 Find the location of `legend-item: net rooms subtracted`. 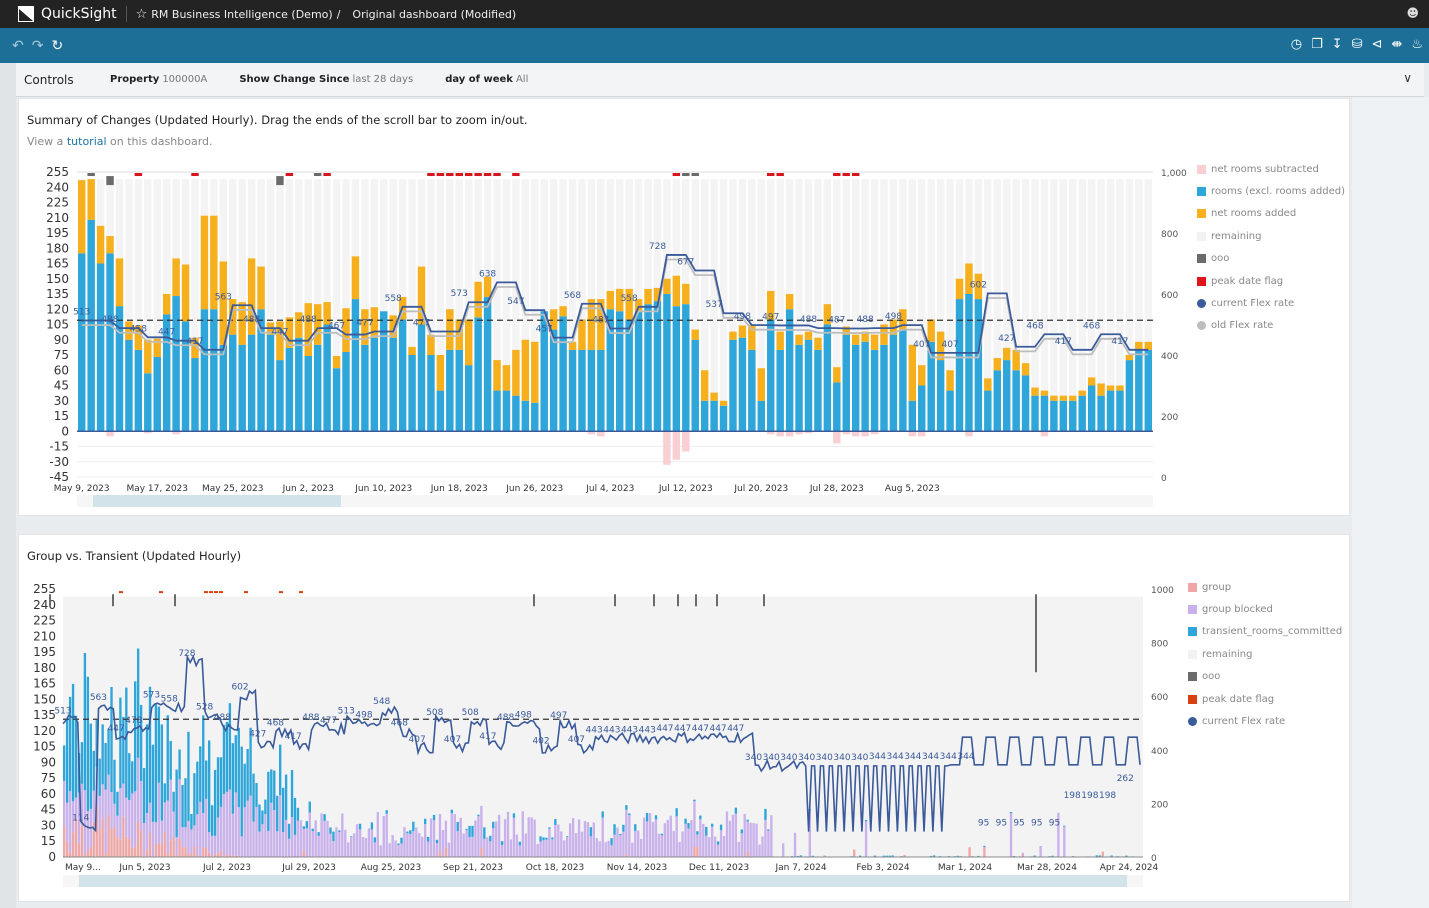

legend-item: net rooms subtracted is located at coordinates (1271, 169).